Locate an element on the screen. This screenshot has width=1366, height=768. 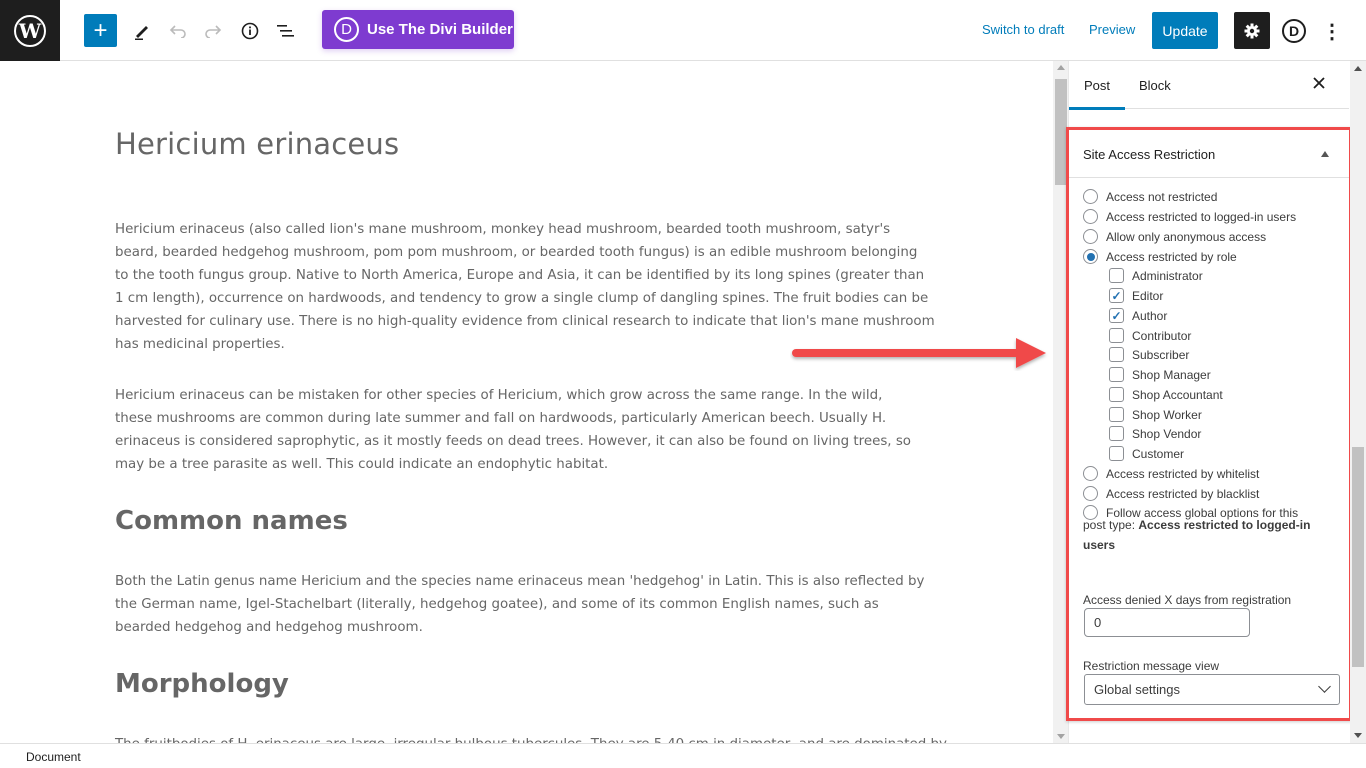
more-vertical-icon: ⋮ is located at coordinates (1332, 31).